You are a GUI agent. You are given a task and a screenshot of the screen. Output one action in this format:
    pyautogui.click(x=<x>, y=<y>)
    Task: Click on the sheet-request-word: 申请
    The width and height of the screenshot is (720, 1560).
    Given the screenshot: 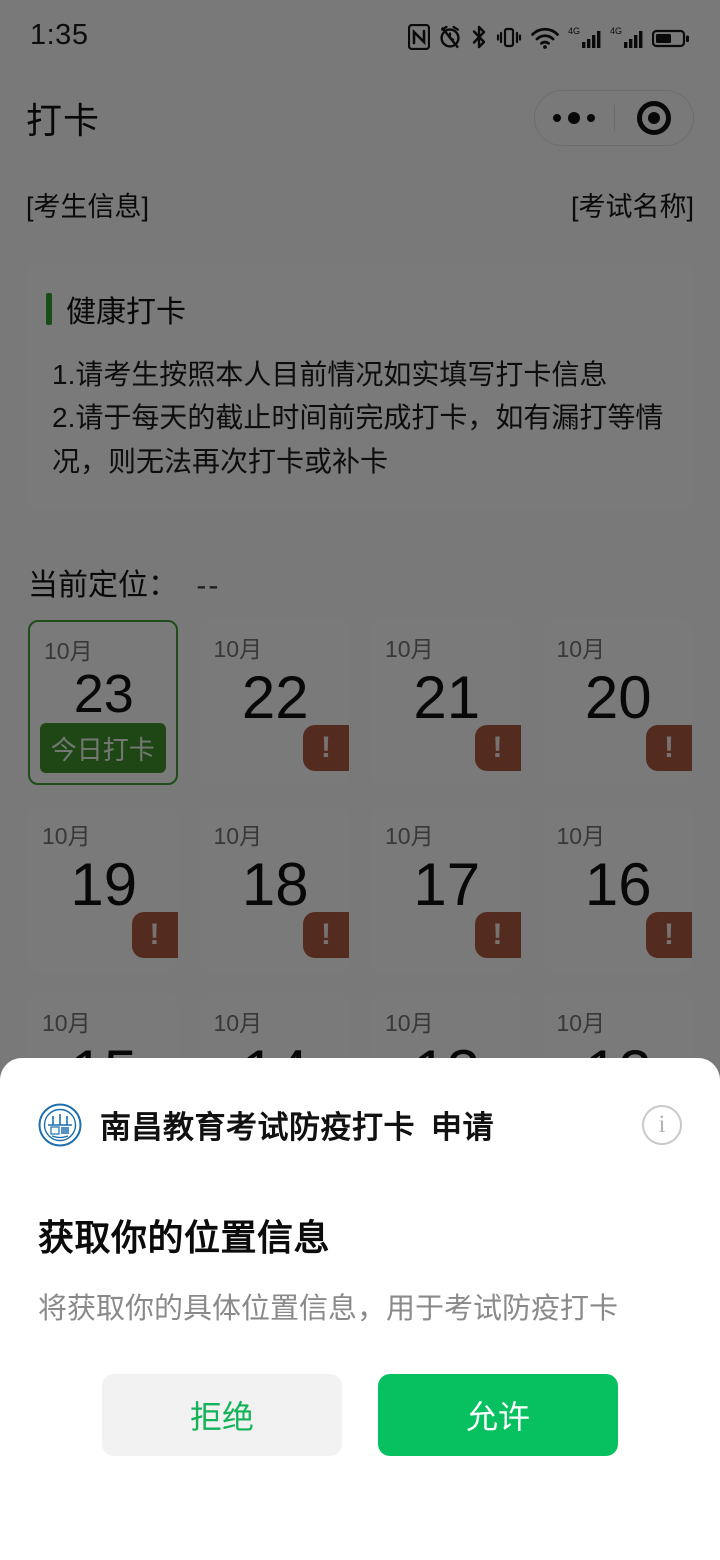 What is the action you would take?
    pyautogui.click(x=462, y=1127)
    